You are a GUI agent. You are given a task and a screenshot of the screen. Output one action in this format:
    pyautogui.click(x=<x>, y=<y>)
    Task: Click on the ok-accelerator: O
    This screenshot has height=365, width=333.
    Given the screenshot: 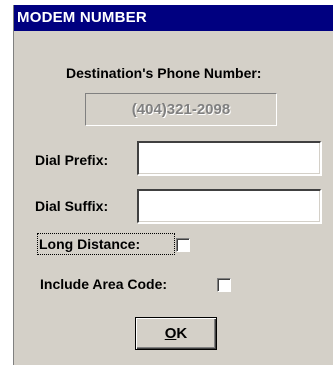 What is the action you would take?
    pyautogui.click(x=170, y=333)
    